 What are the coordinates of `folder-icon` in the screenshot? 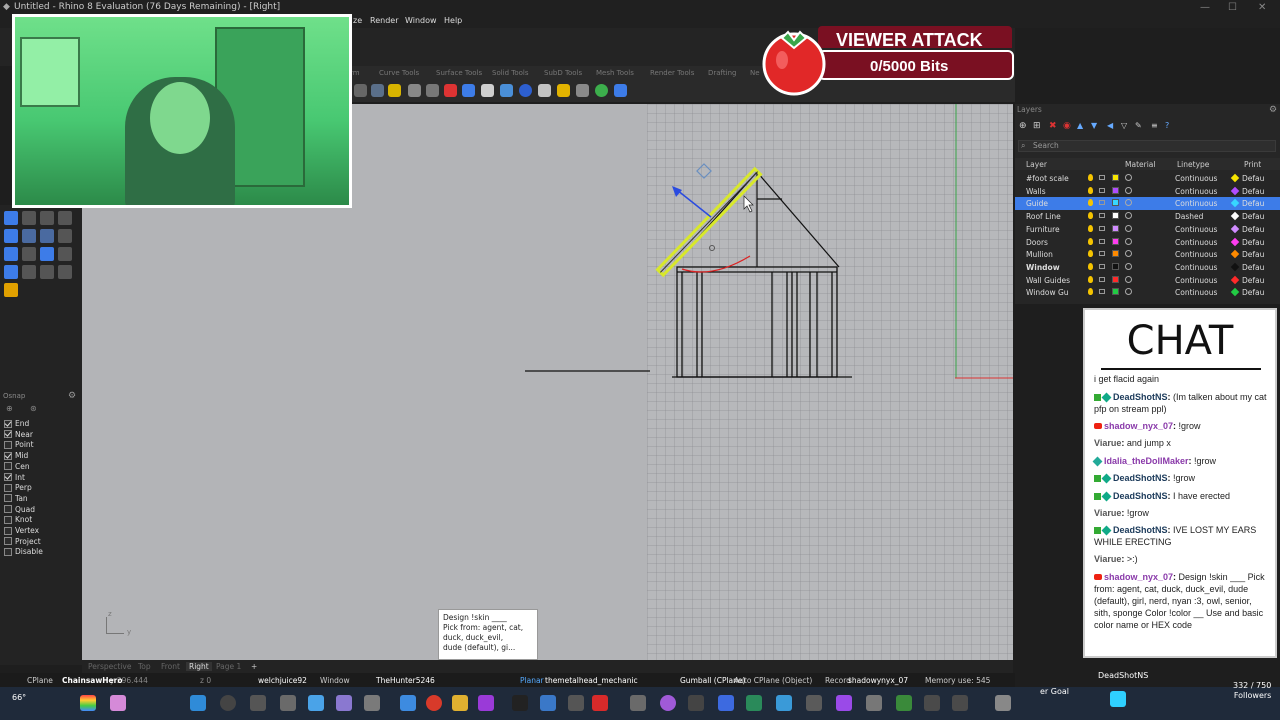 It's located at (460, 703).